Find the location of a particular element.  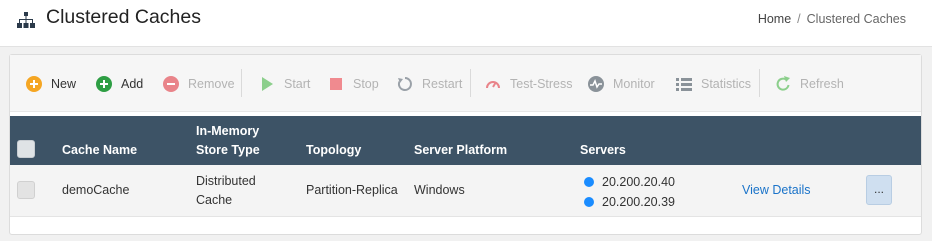

statistics-button: Statistics is located at coordinates (713, 84).